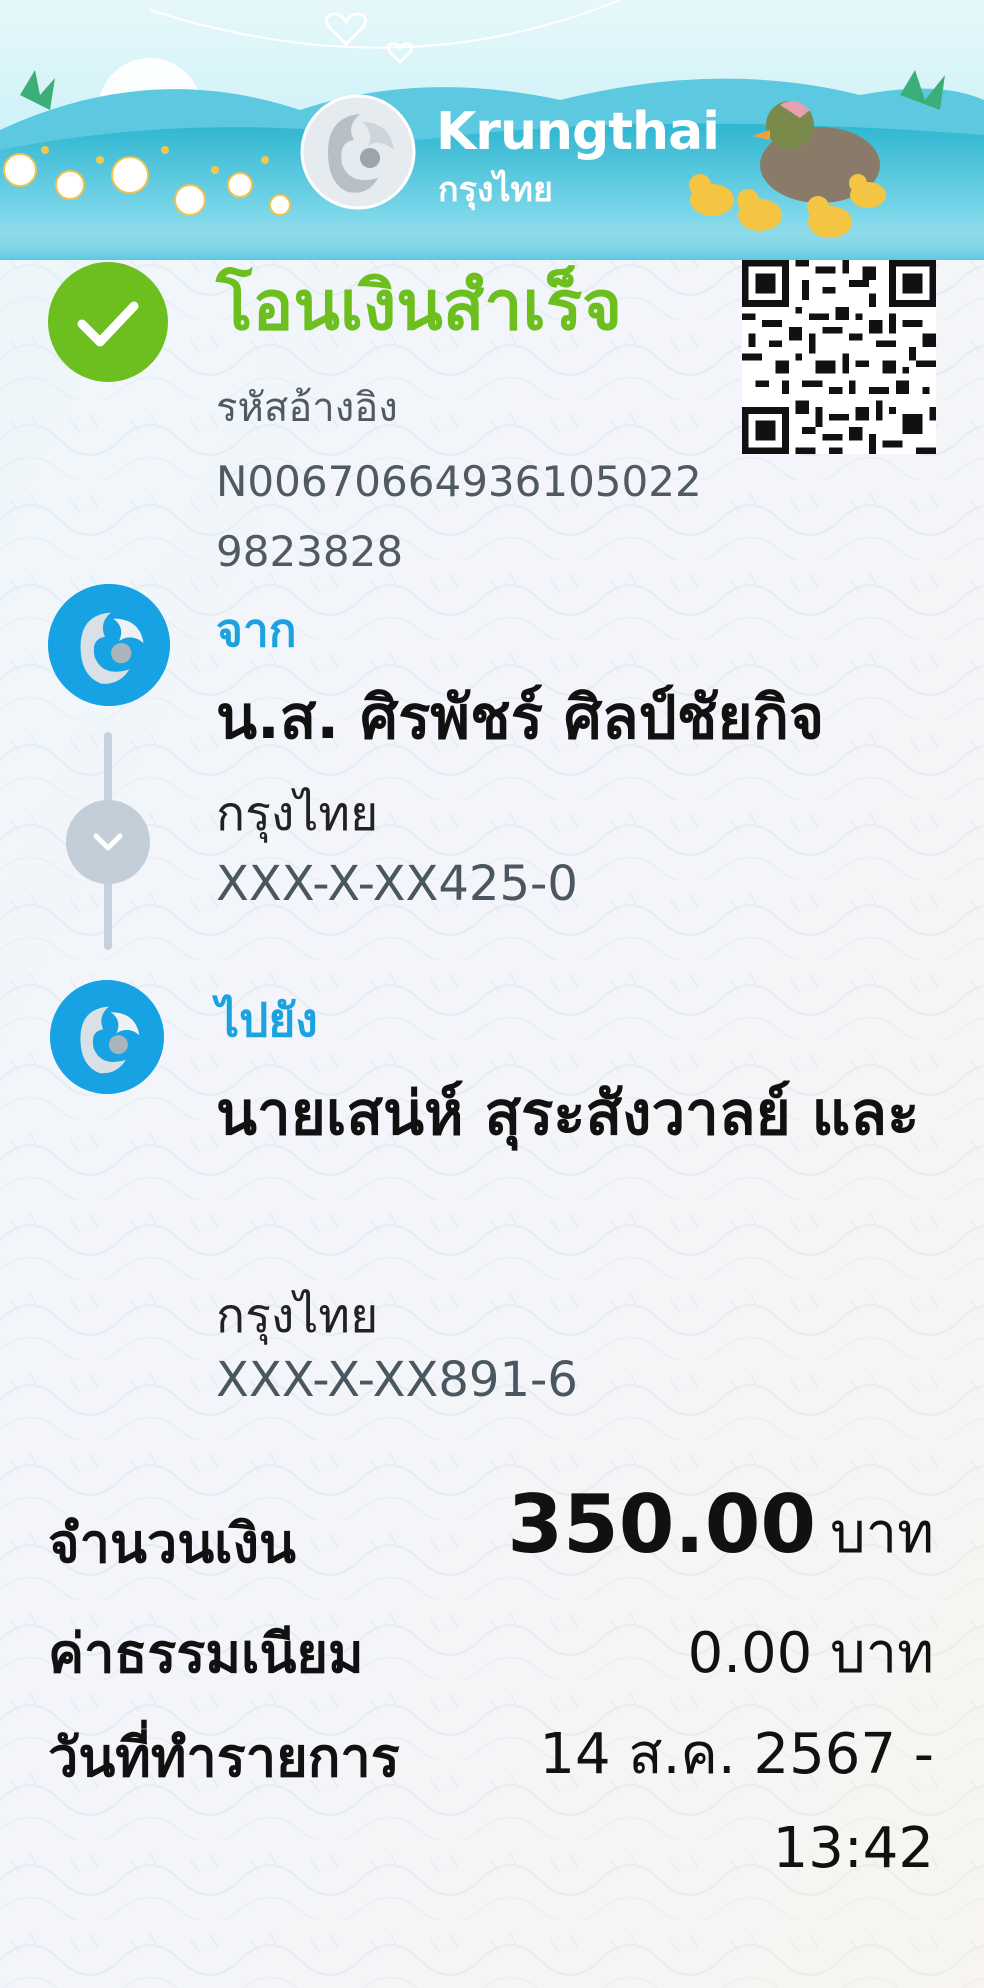  I want to click on amount-label: จำนวนเงิน, so click(172, 1543).